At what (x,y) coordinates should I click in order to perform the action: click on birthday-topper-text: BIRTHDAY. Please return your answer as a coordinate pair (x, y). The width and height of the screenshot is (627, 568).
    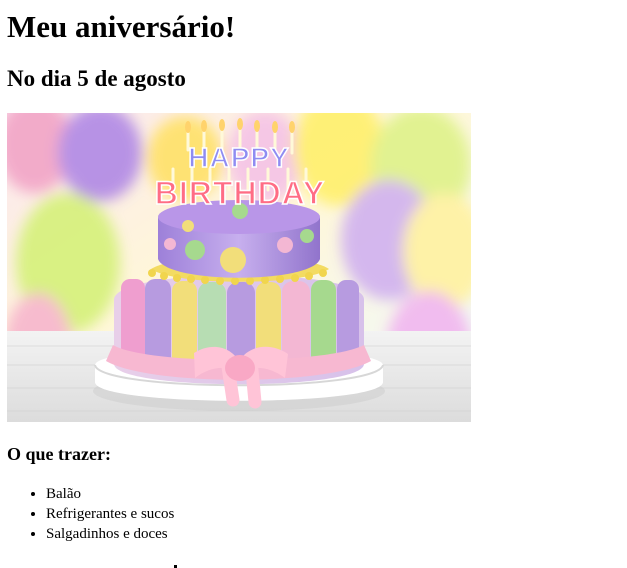
    Looking at the image, I should click on (240, 193).